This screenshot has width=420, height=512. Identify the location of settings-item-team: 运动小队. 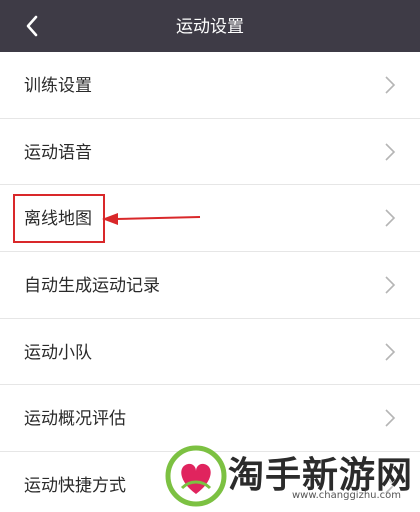
(210, 352).